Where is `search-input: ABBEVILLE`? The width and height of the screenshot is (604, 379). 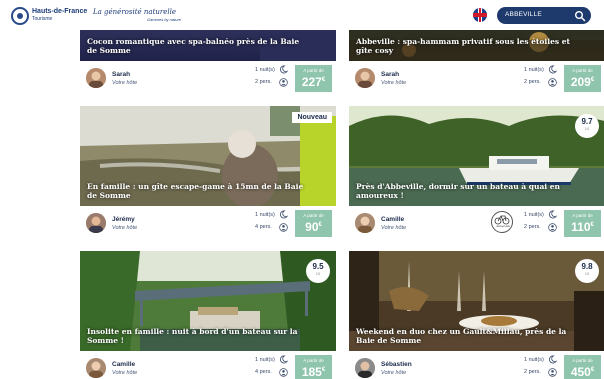 search-input: ABBEVILLE is located at coordinates (544, 15).